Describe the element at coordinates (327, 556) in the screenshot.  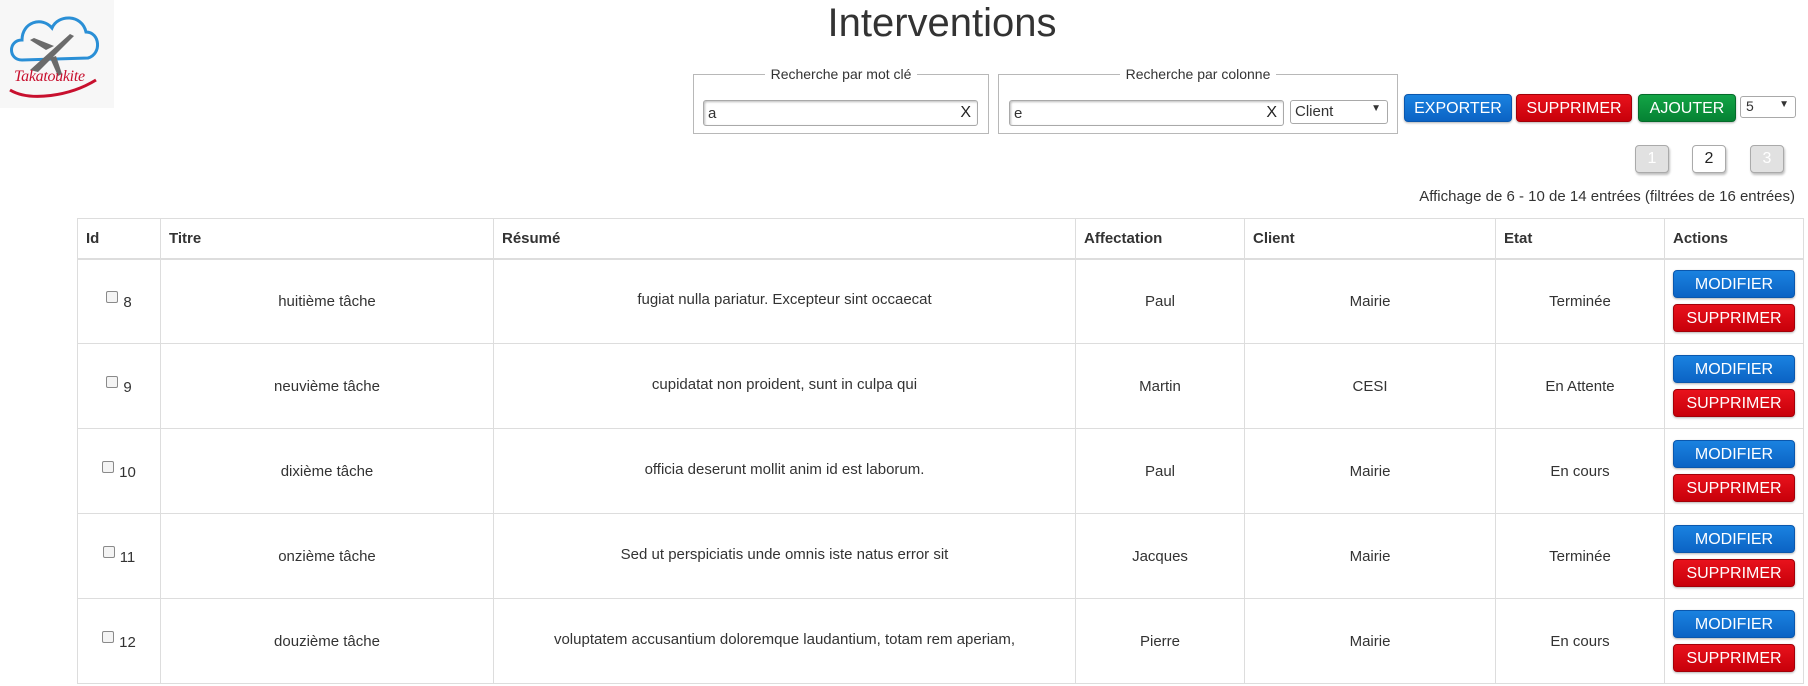
I see `titre-cell: onzième tâche` at that location.